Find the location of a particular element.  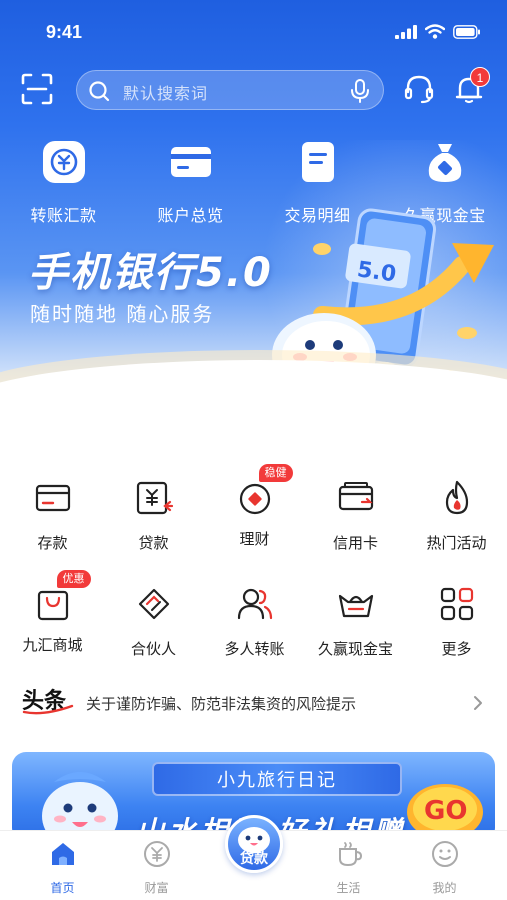

menu-label: 存款 is located at coordinates (52, 543).